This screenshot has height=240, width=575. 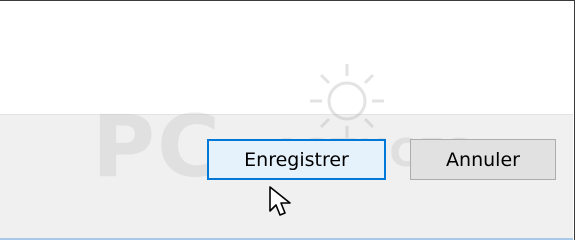 I want to click on cancel-button: Annuler, so click(x=483, y=159).